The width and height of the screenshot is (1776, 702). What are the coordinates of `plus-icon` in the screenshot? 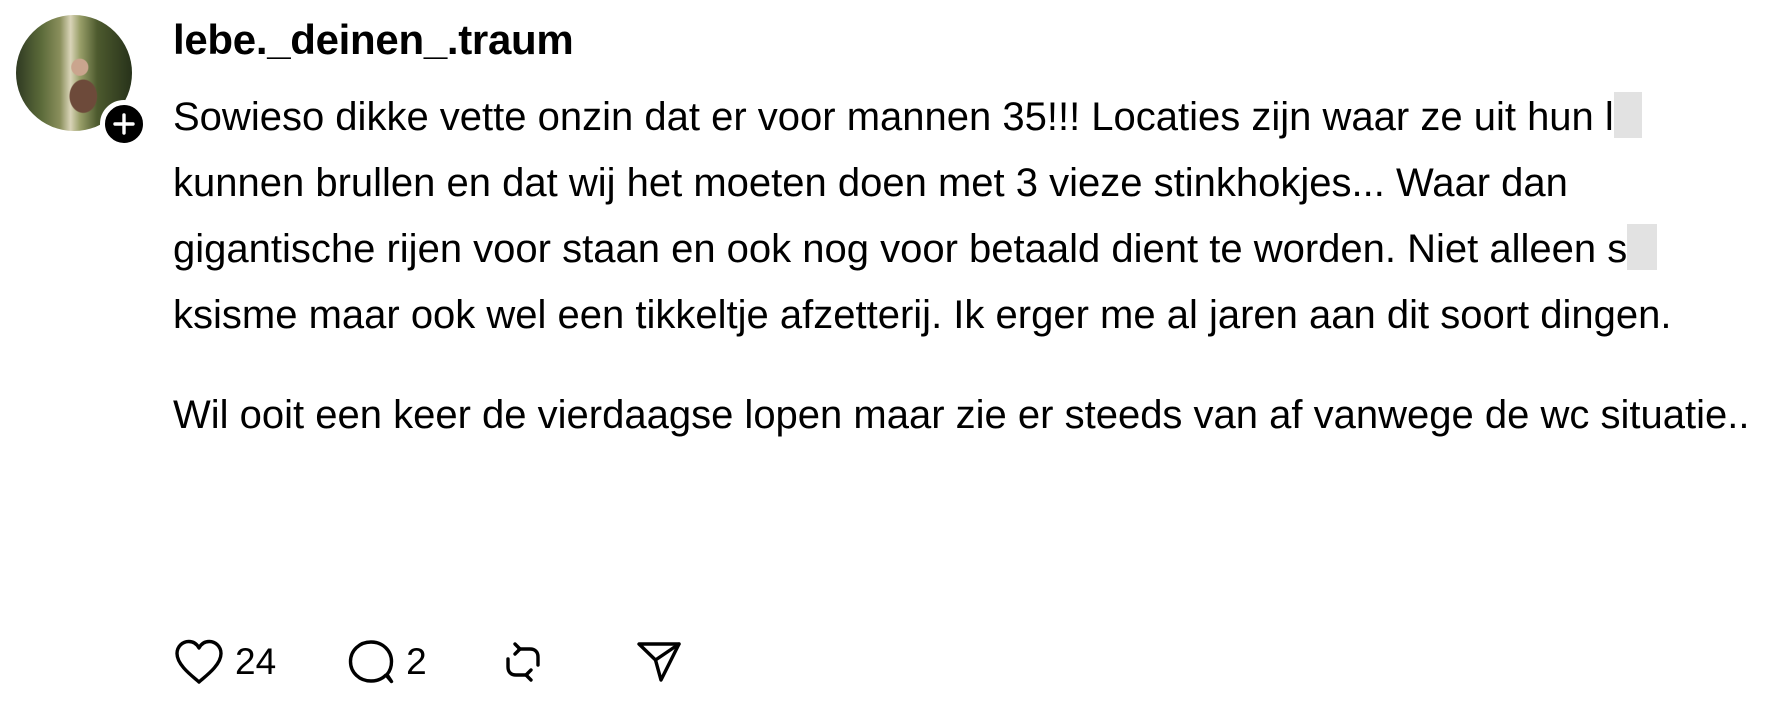 It's located at (124, 124).